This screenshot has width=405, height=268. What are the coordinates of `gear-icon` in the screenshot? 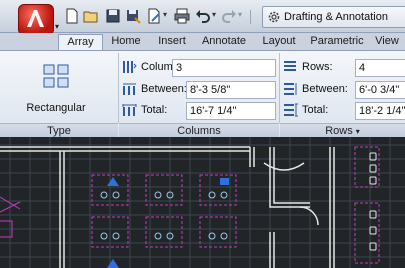 It's located at (274, 17).